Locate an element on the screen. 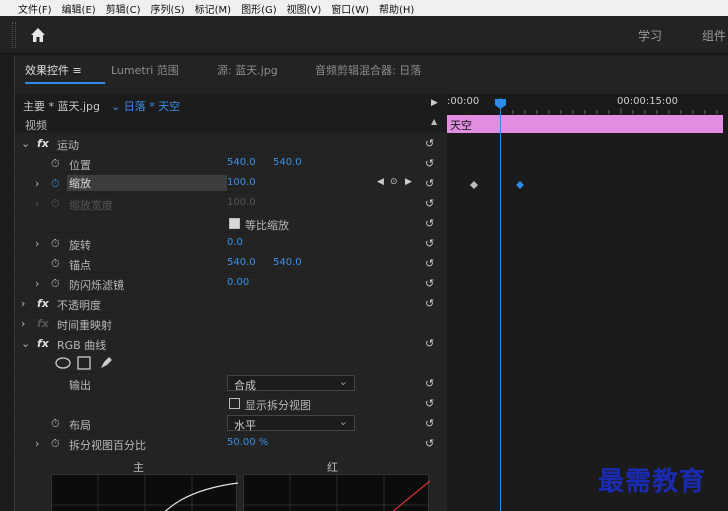  master-curve is located at coordinates (145, 493).